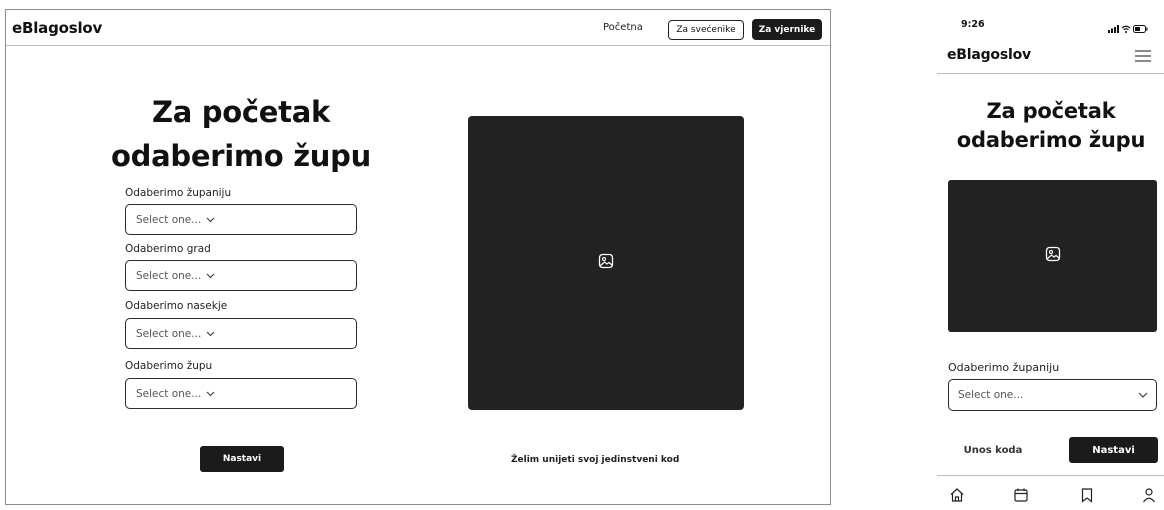 The image size is (1164, 510). Describe the element at coordinates (993, 450) in the screenshot. I see `enter-code-button: Unos koda` at that location.